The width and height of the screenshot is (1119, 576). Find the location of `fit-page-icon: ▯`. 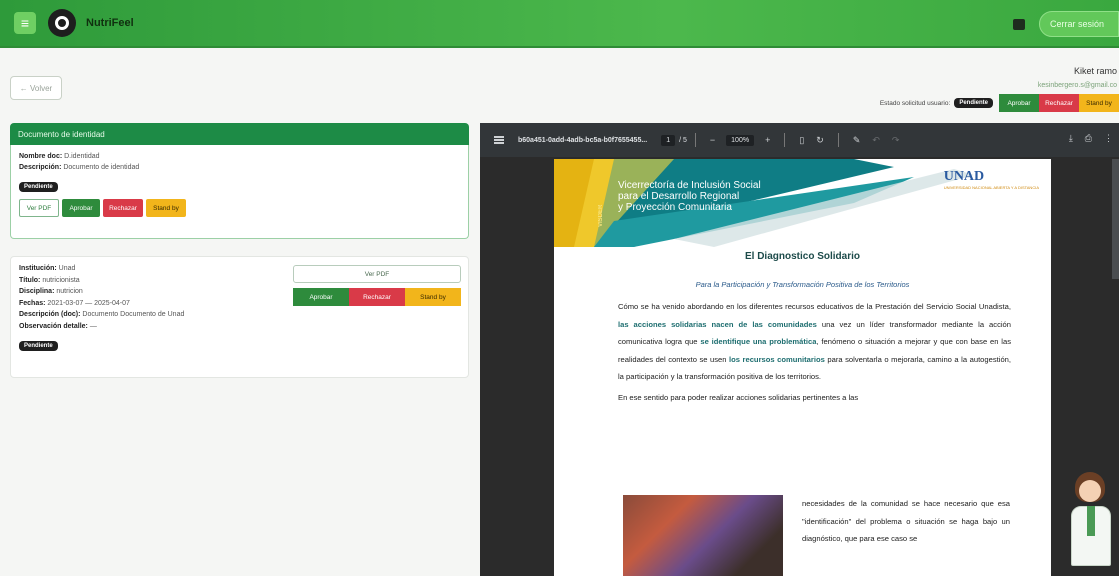

fit-page-icon: ▯ is located at coordinates (801, 140).